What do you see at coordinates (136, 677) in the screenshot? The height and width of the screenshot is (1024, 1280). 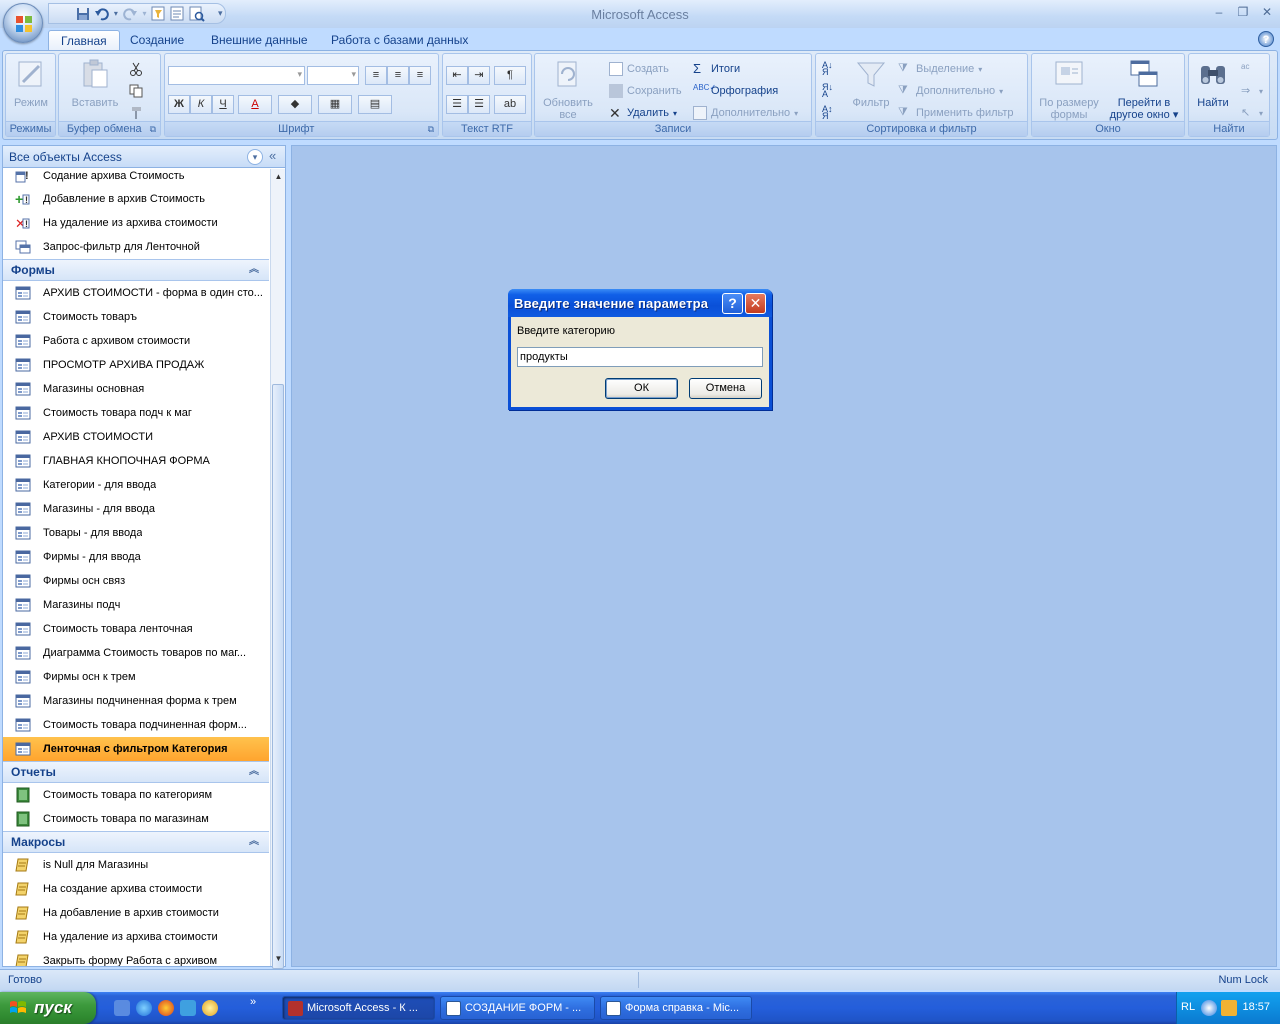 I see `form-item: Фирмы осн к трем` at bounding box center [136, 677].